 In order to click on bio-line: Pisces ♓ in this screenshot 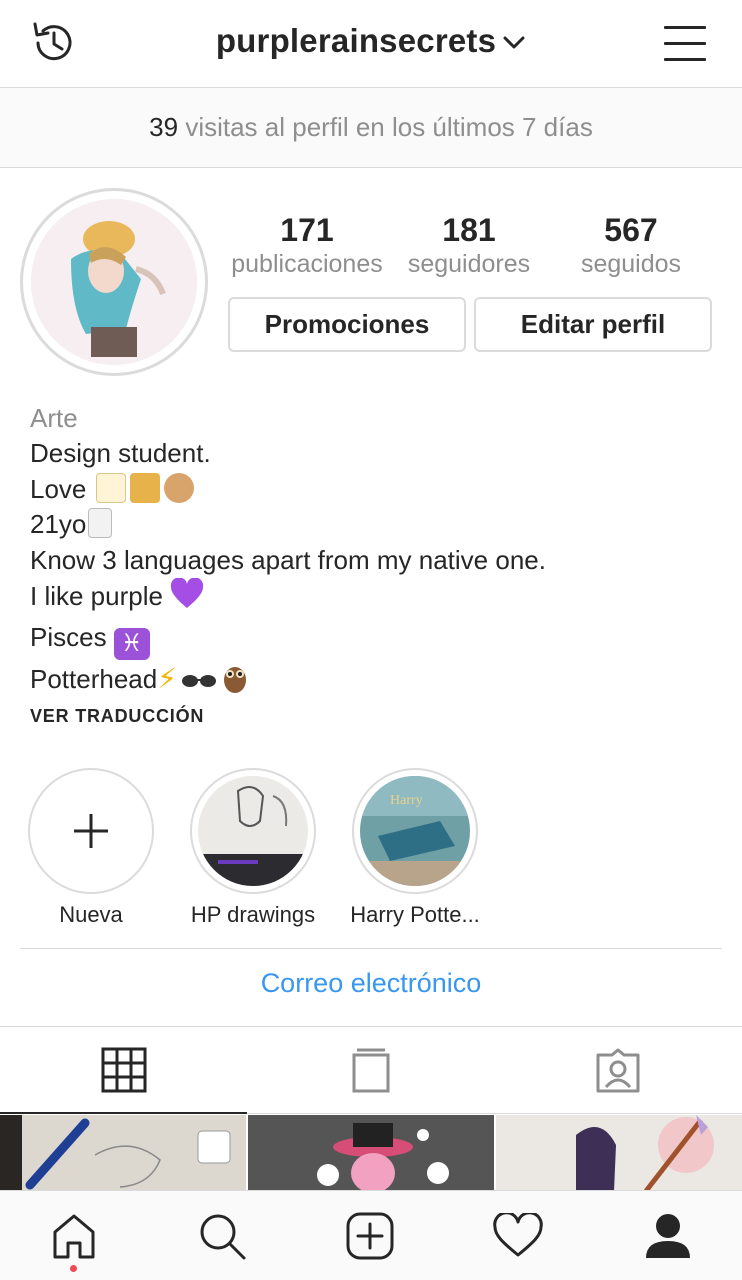, I will do `click(375, 640)`.